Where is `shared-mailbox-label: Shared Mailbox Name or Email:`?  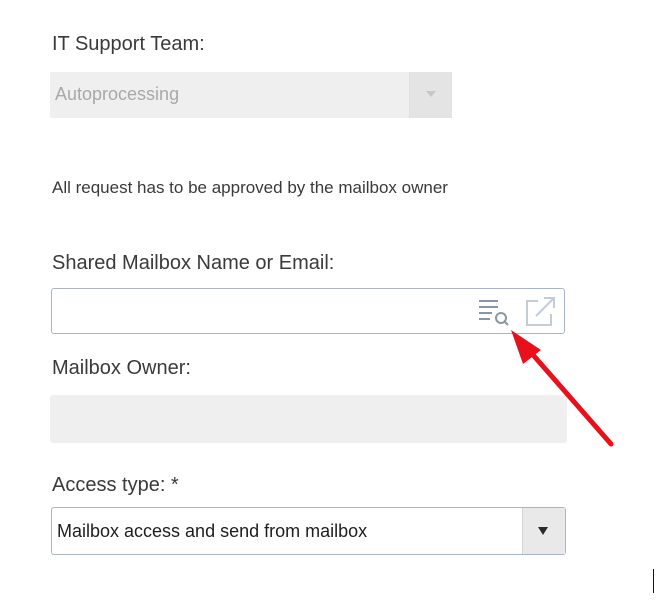
shared-mailbox-label: Shared Mailbox Name or Email: is located at coordinates (193, 263).